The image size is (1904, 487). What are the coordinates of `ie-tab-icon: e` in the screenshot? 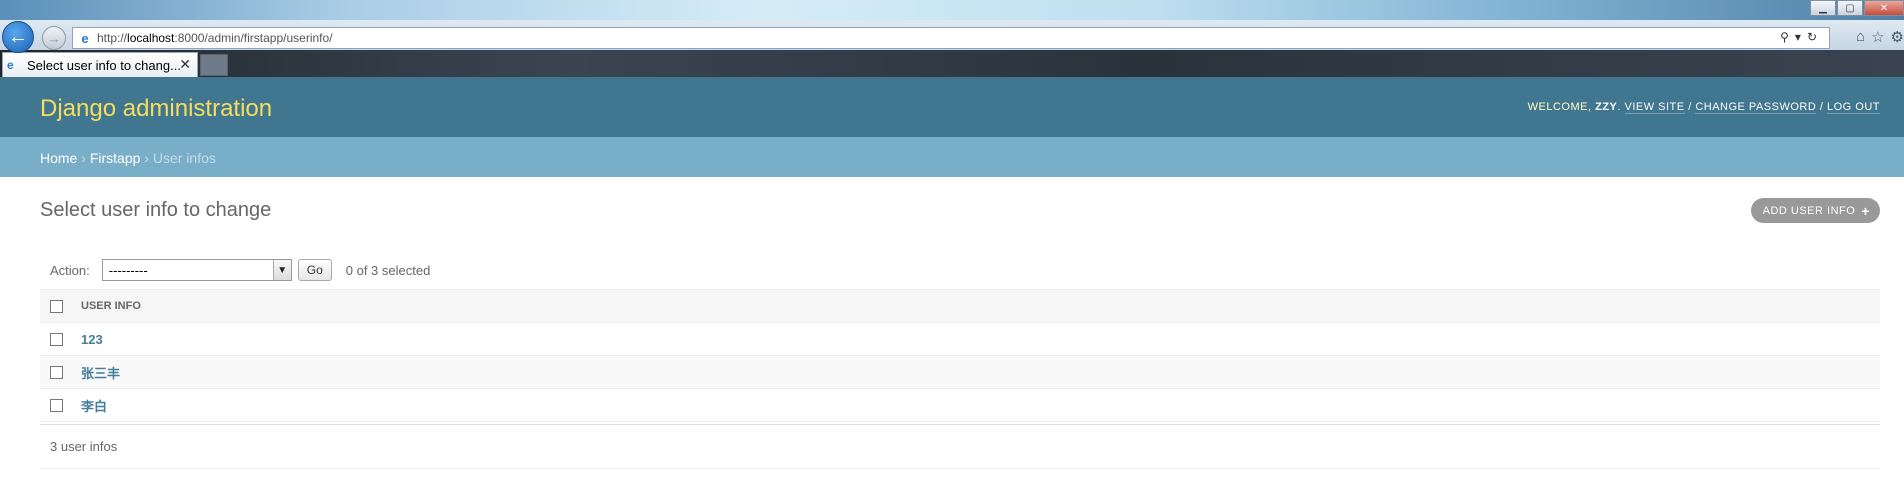 It's located at (10, 65).